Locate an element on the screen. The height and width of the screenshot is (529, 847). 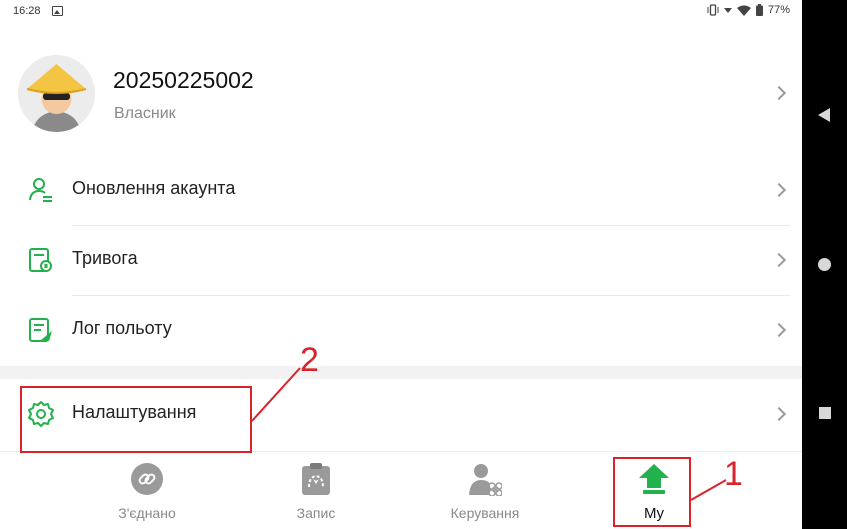
signal-icon is located at coordinates (727, 10).